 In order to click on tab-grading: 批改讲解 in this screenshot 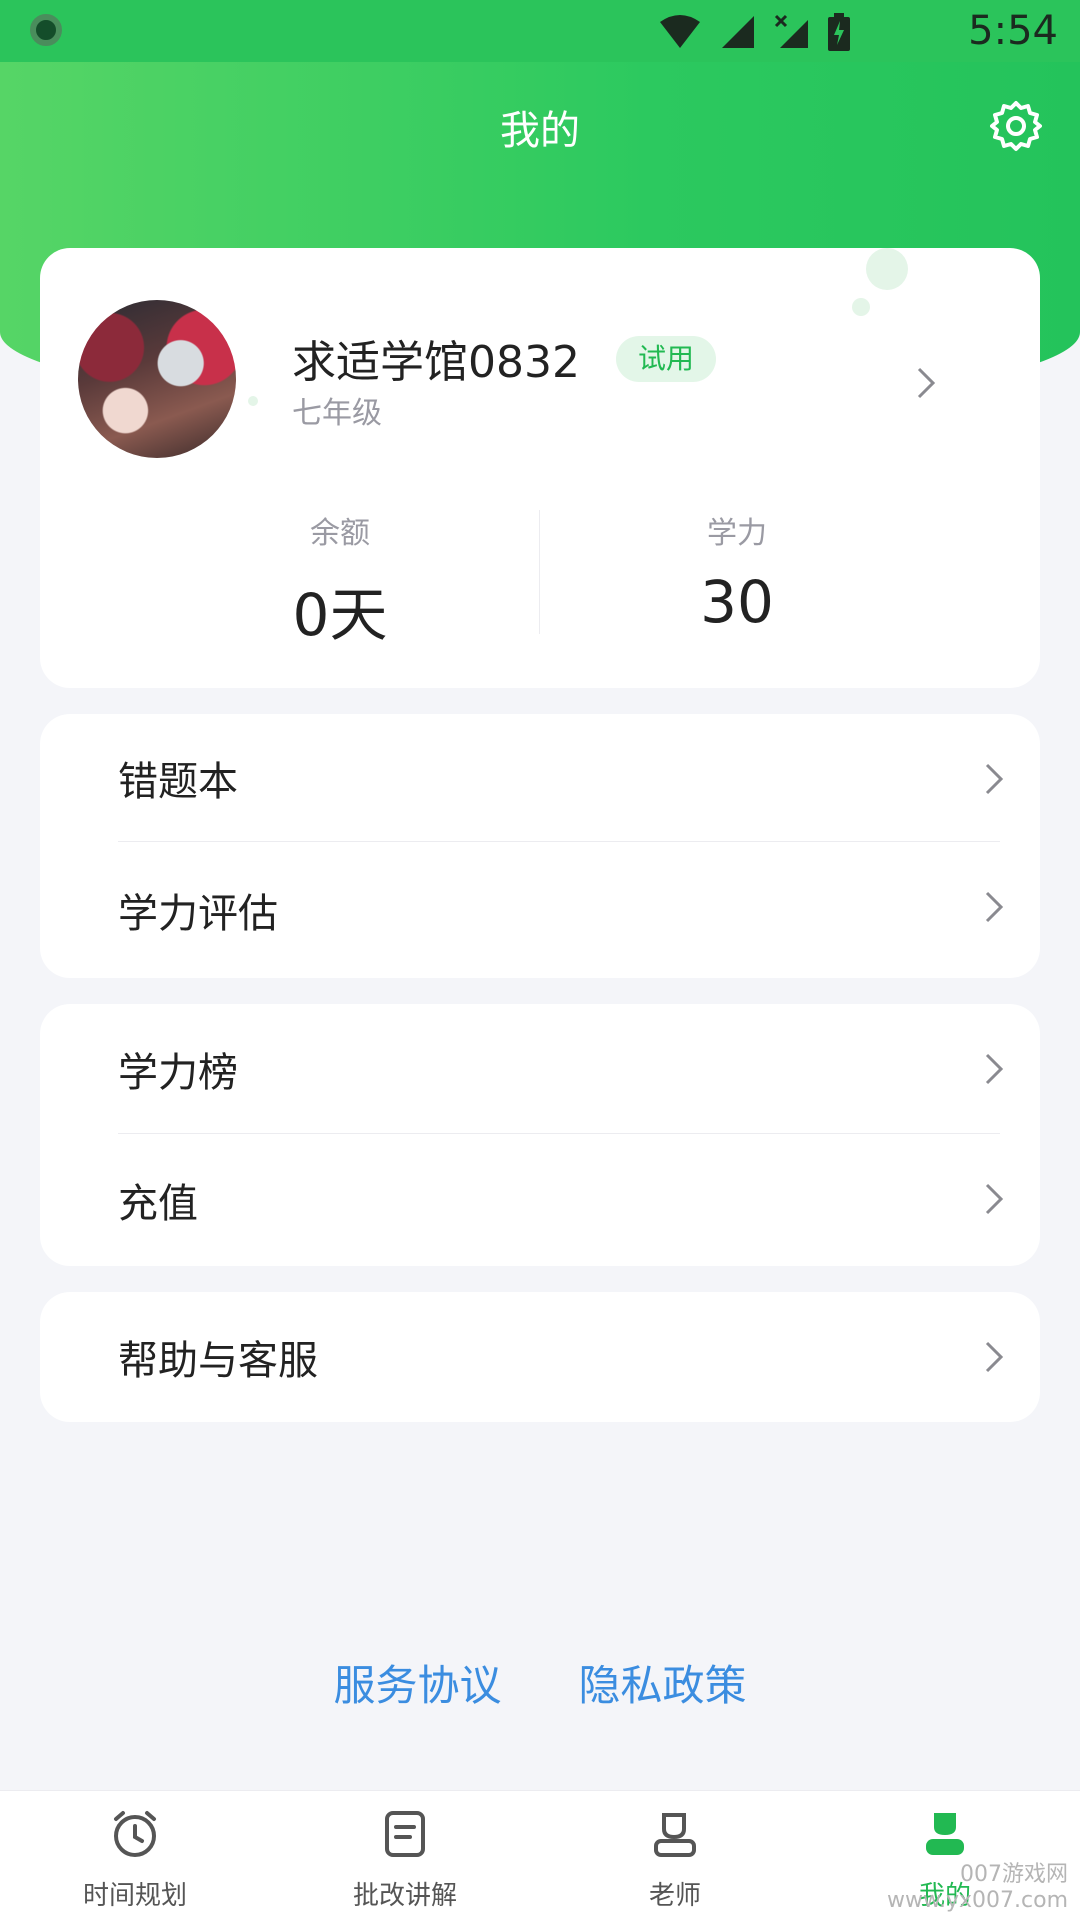, I will do `click(405, 1856)`.